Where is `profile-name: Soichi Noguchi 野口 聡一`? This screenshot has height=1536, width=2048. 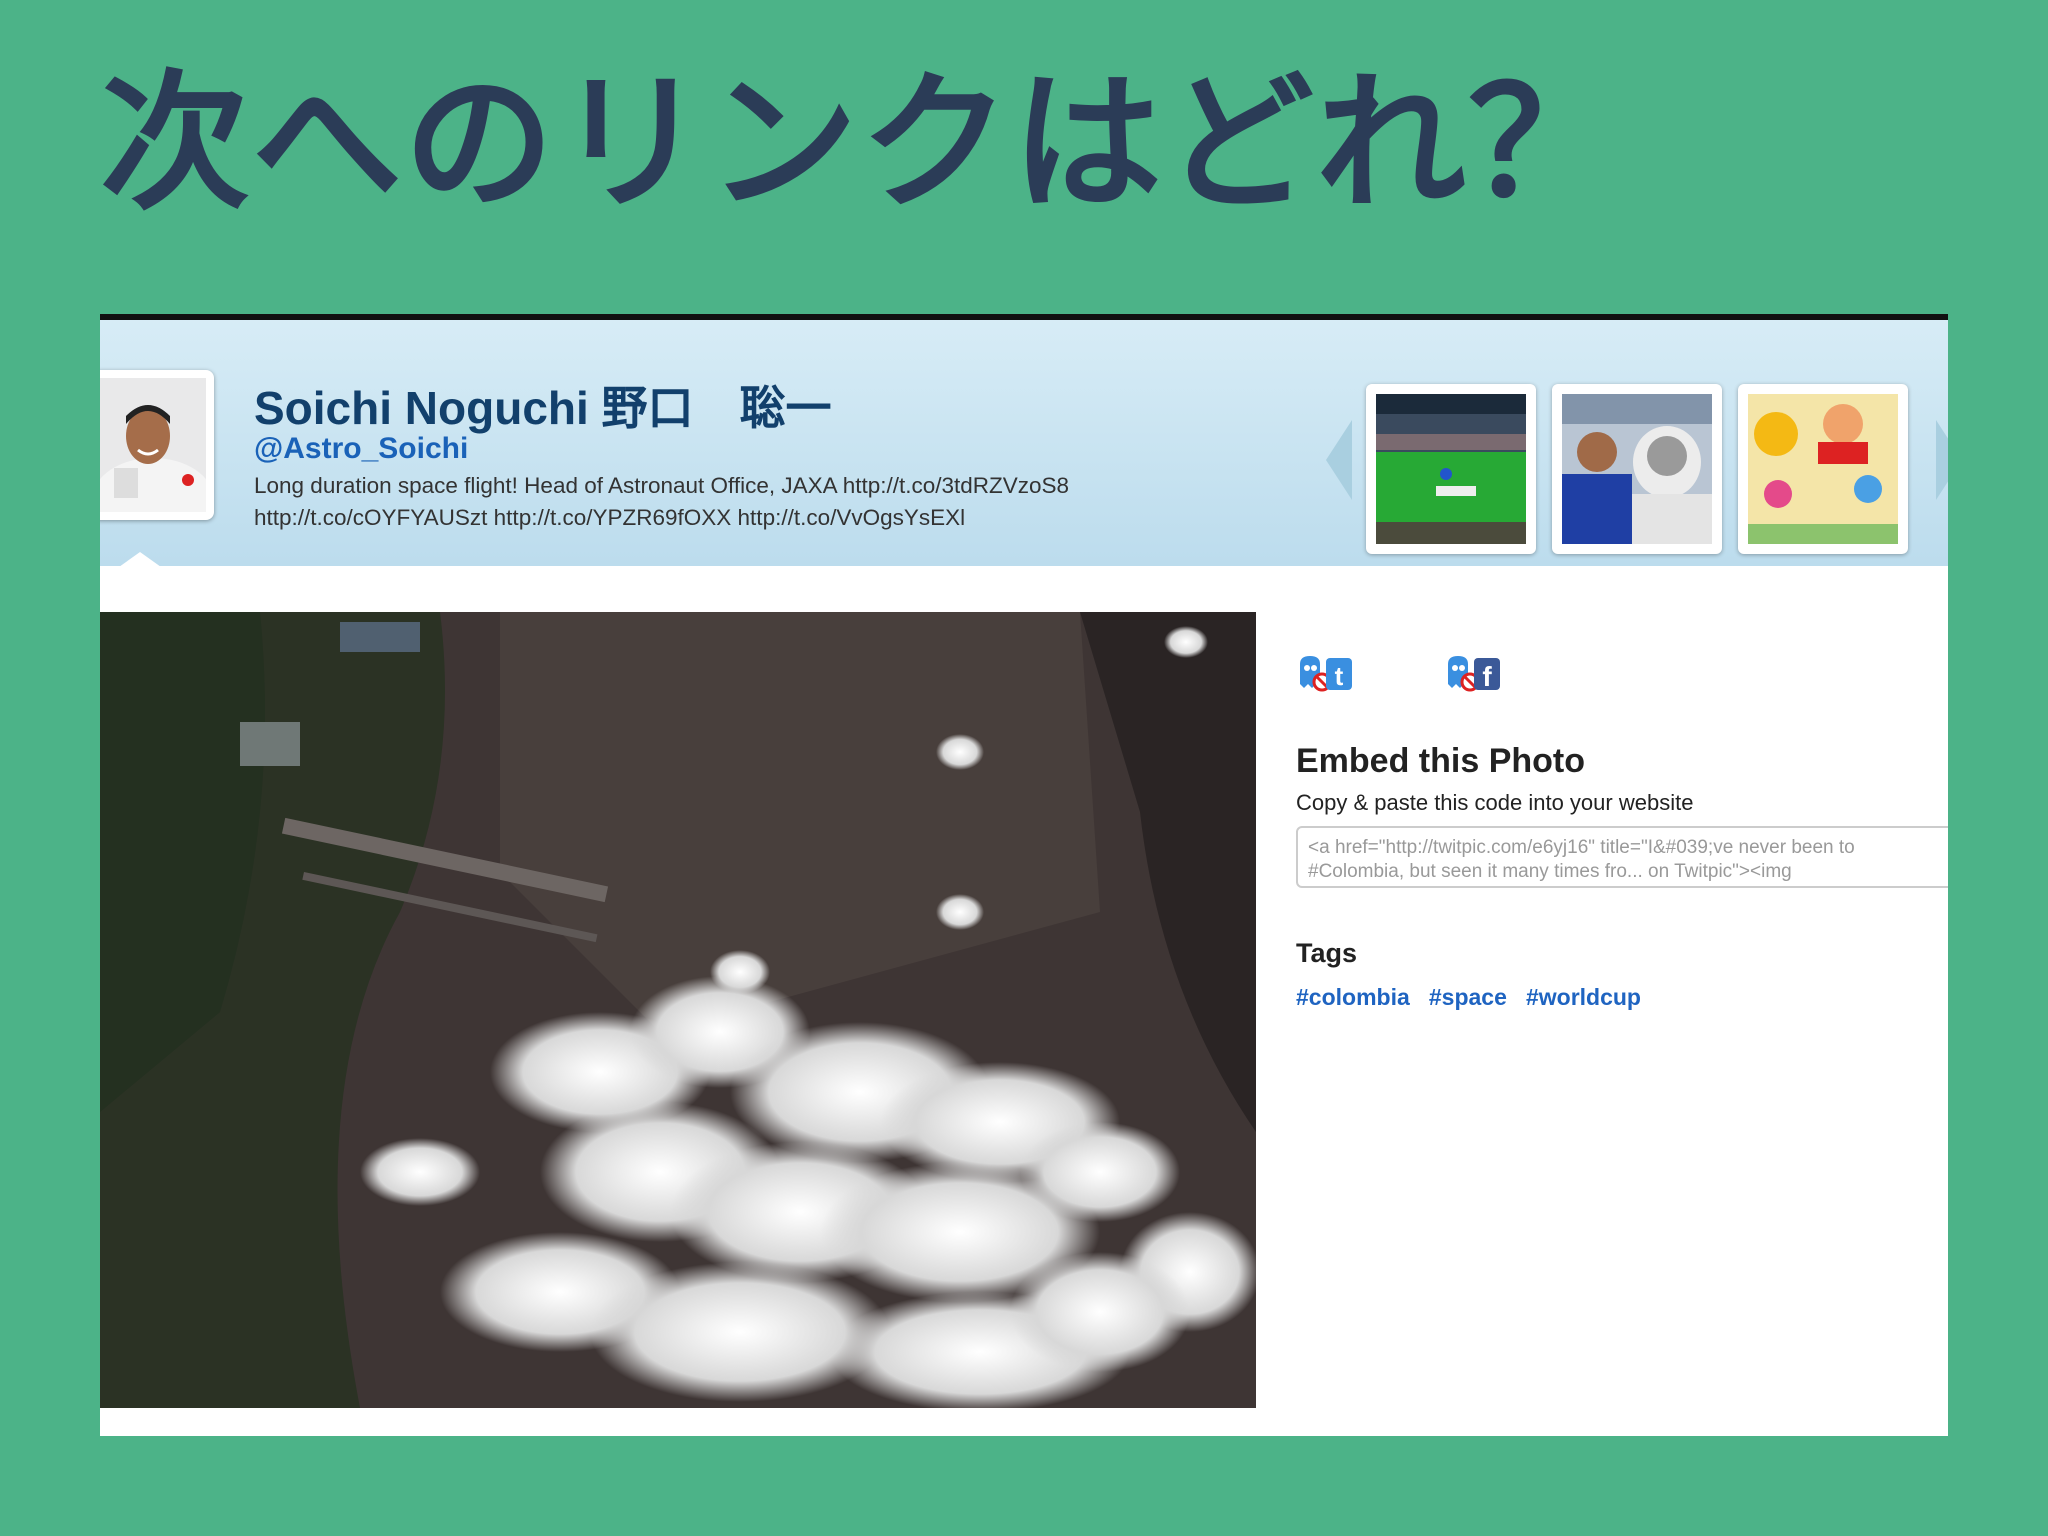 profile-name: Soichi Noguchi 野口 聡一 is located at coordinates (543, 405).